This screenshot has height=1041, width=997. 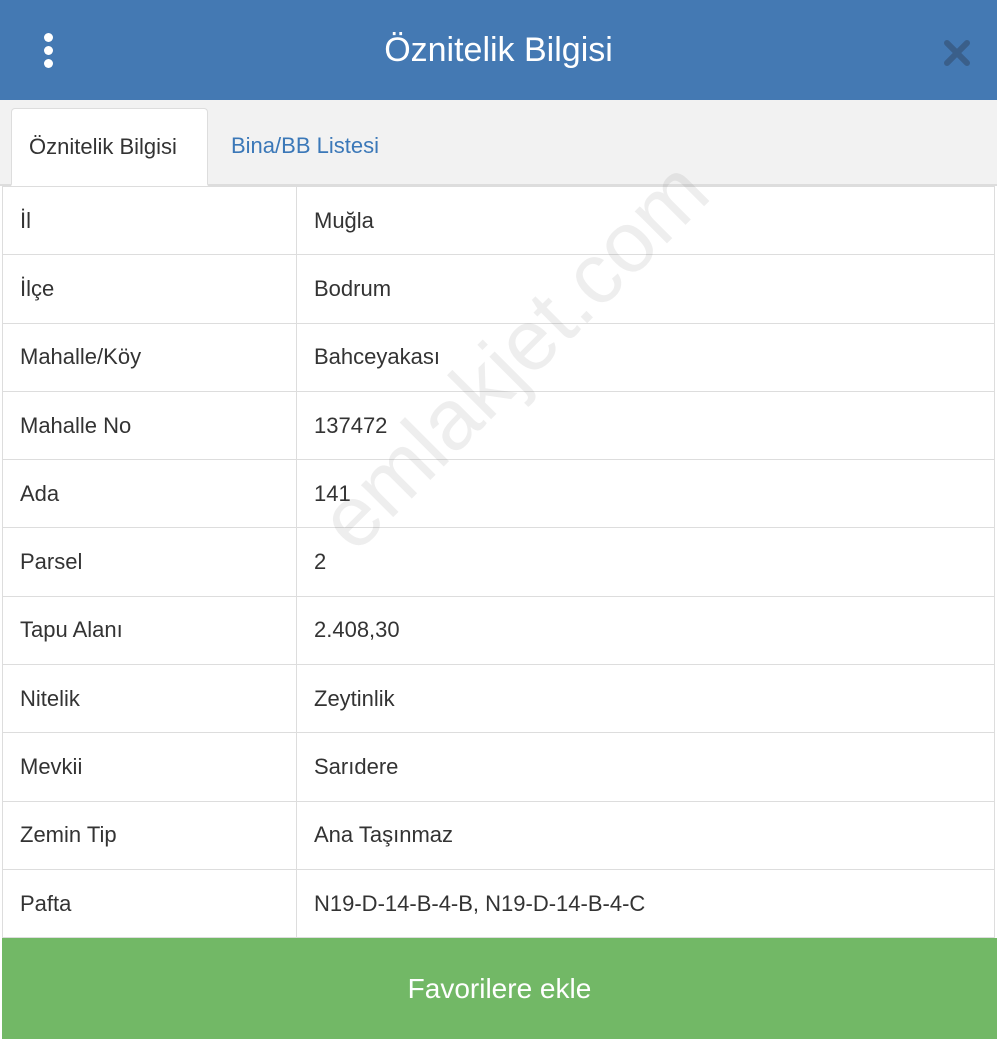 What do you see at coordinates (645, 357) in the screenshot?
I see `attribute-value: Bahceyakası` at bounding box center [645, 357].